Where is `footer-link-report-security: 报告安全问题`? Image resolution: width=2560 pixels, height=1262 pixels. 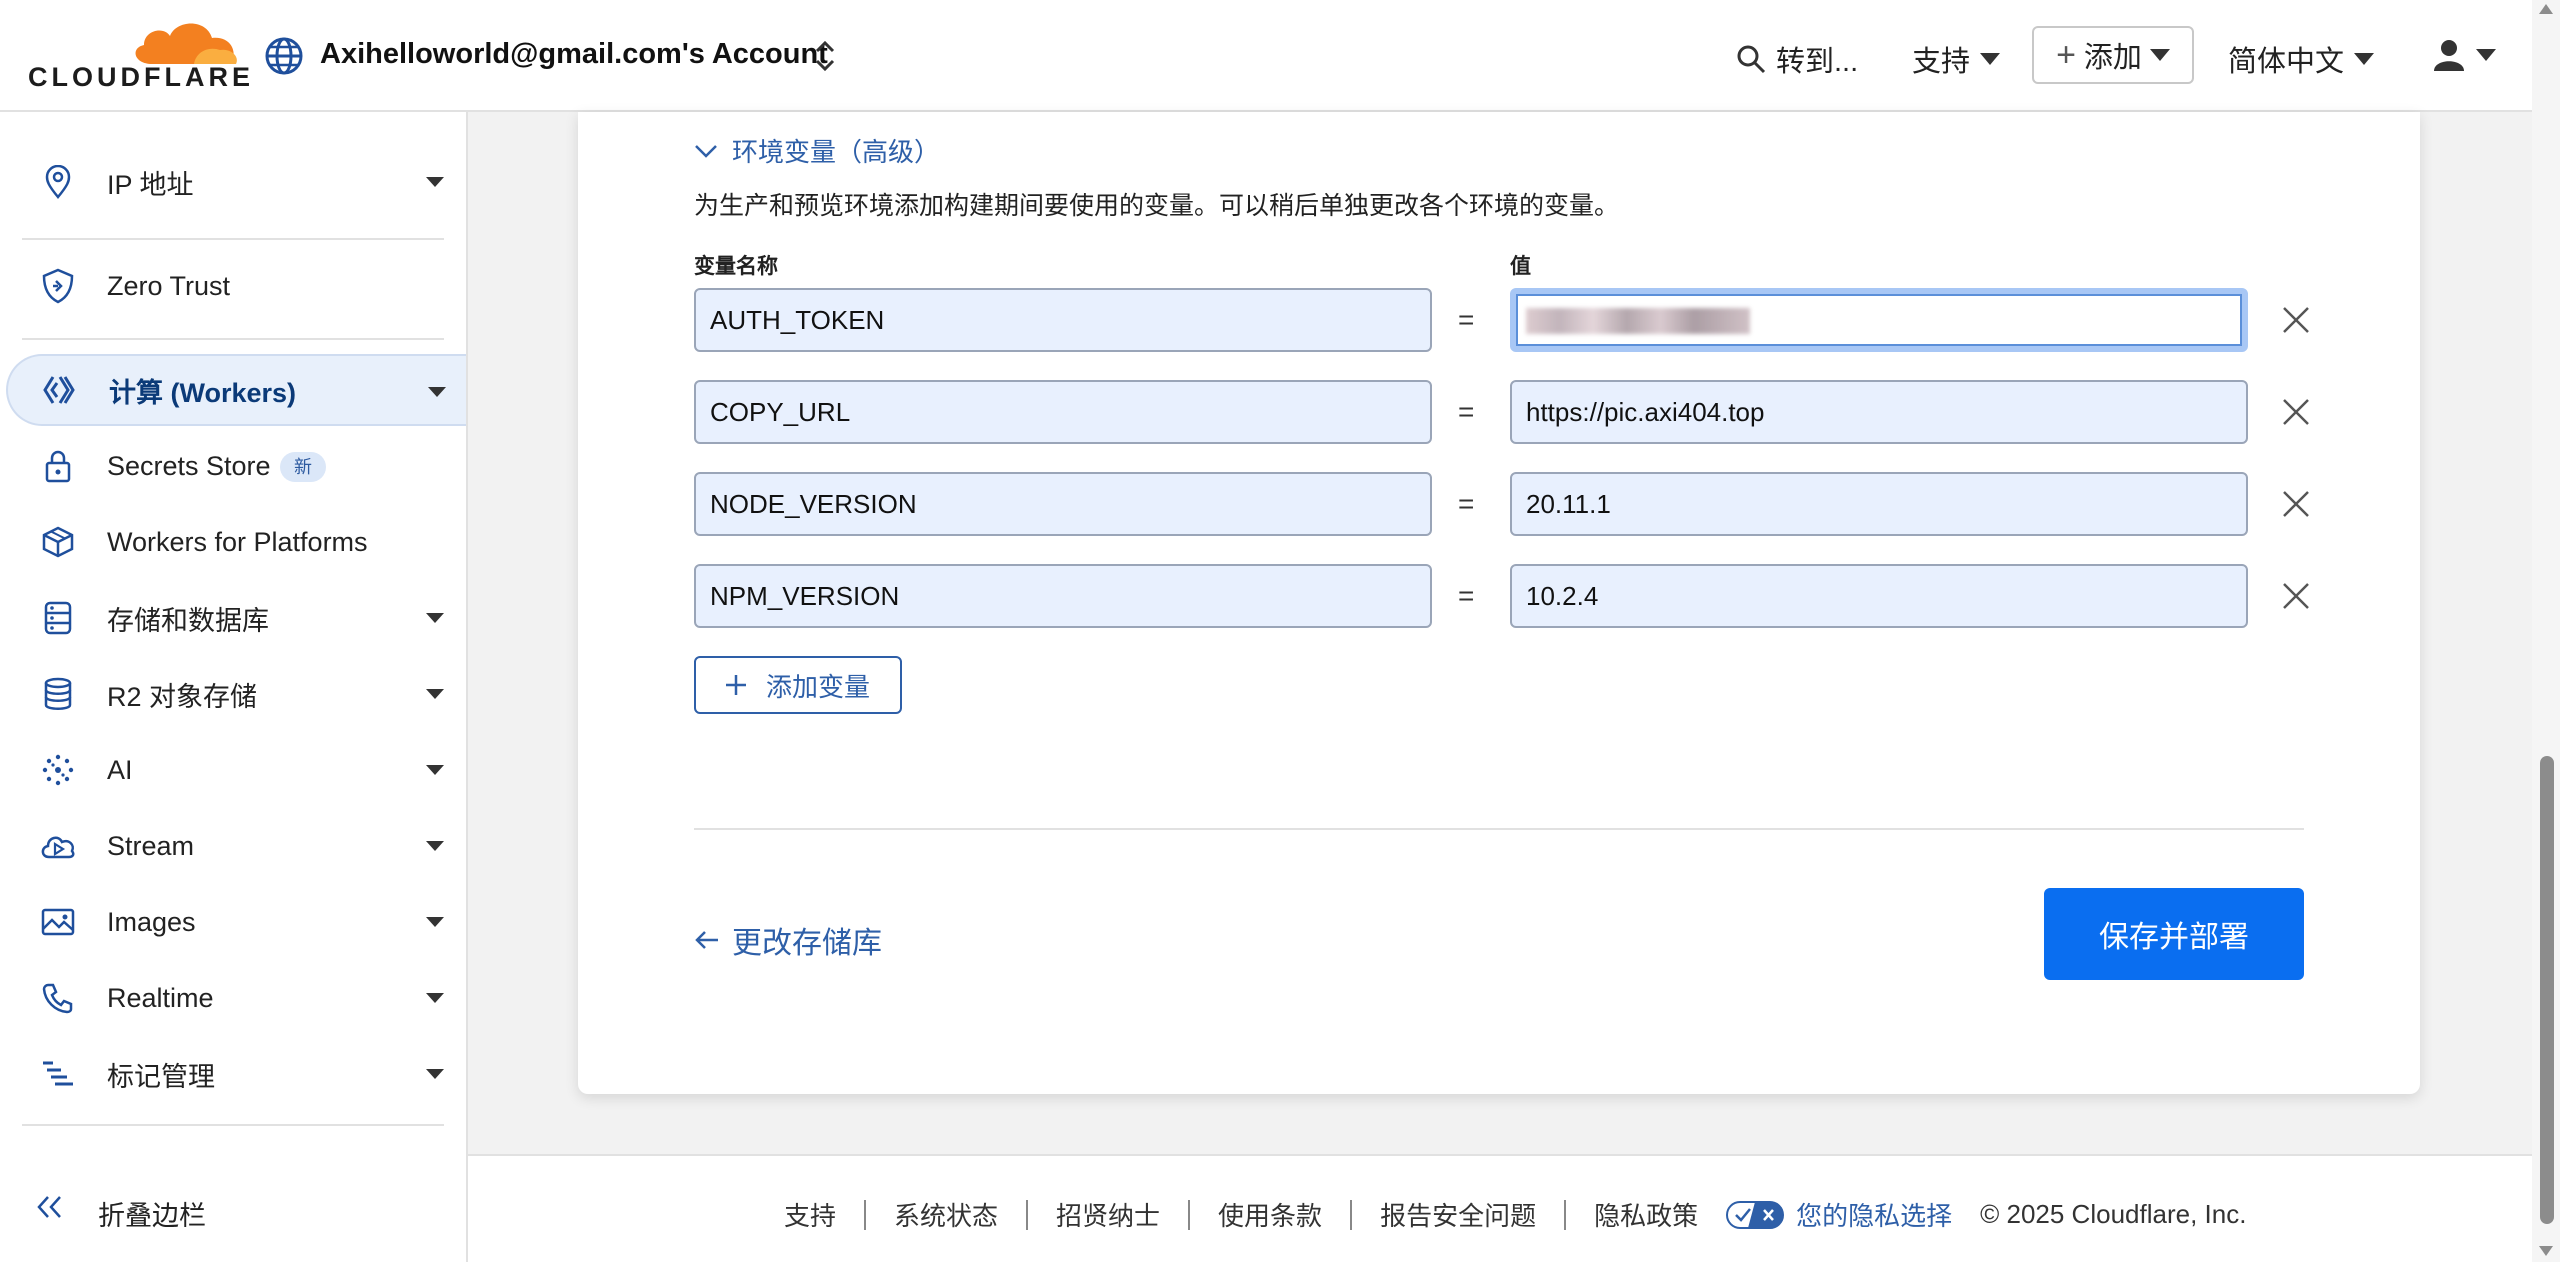
footer-link-report-security: 报告安全问题 is located at coordinates (1458, 1214).